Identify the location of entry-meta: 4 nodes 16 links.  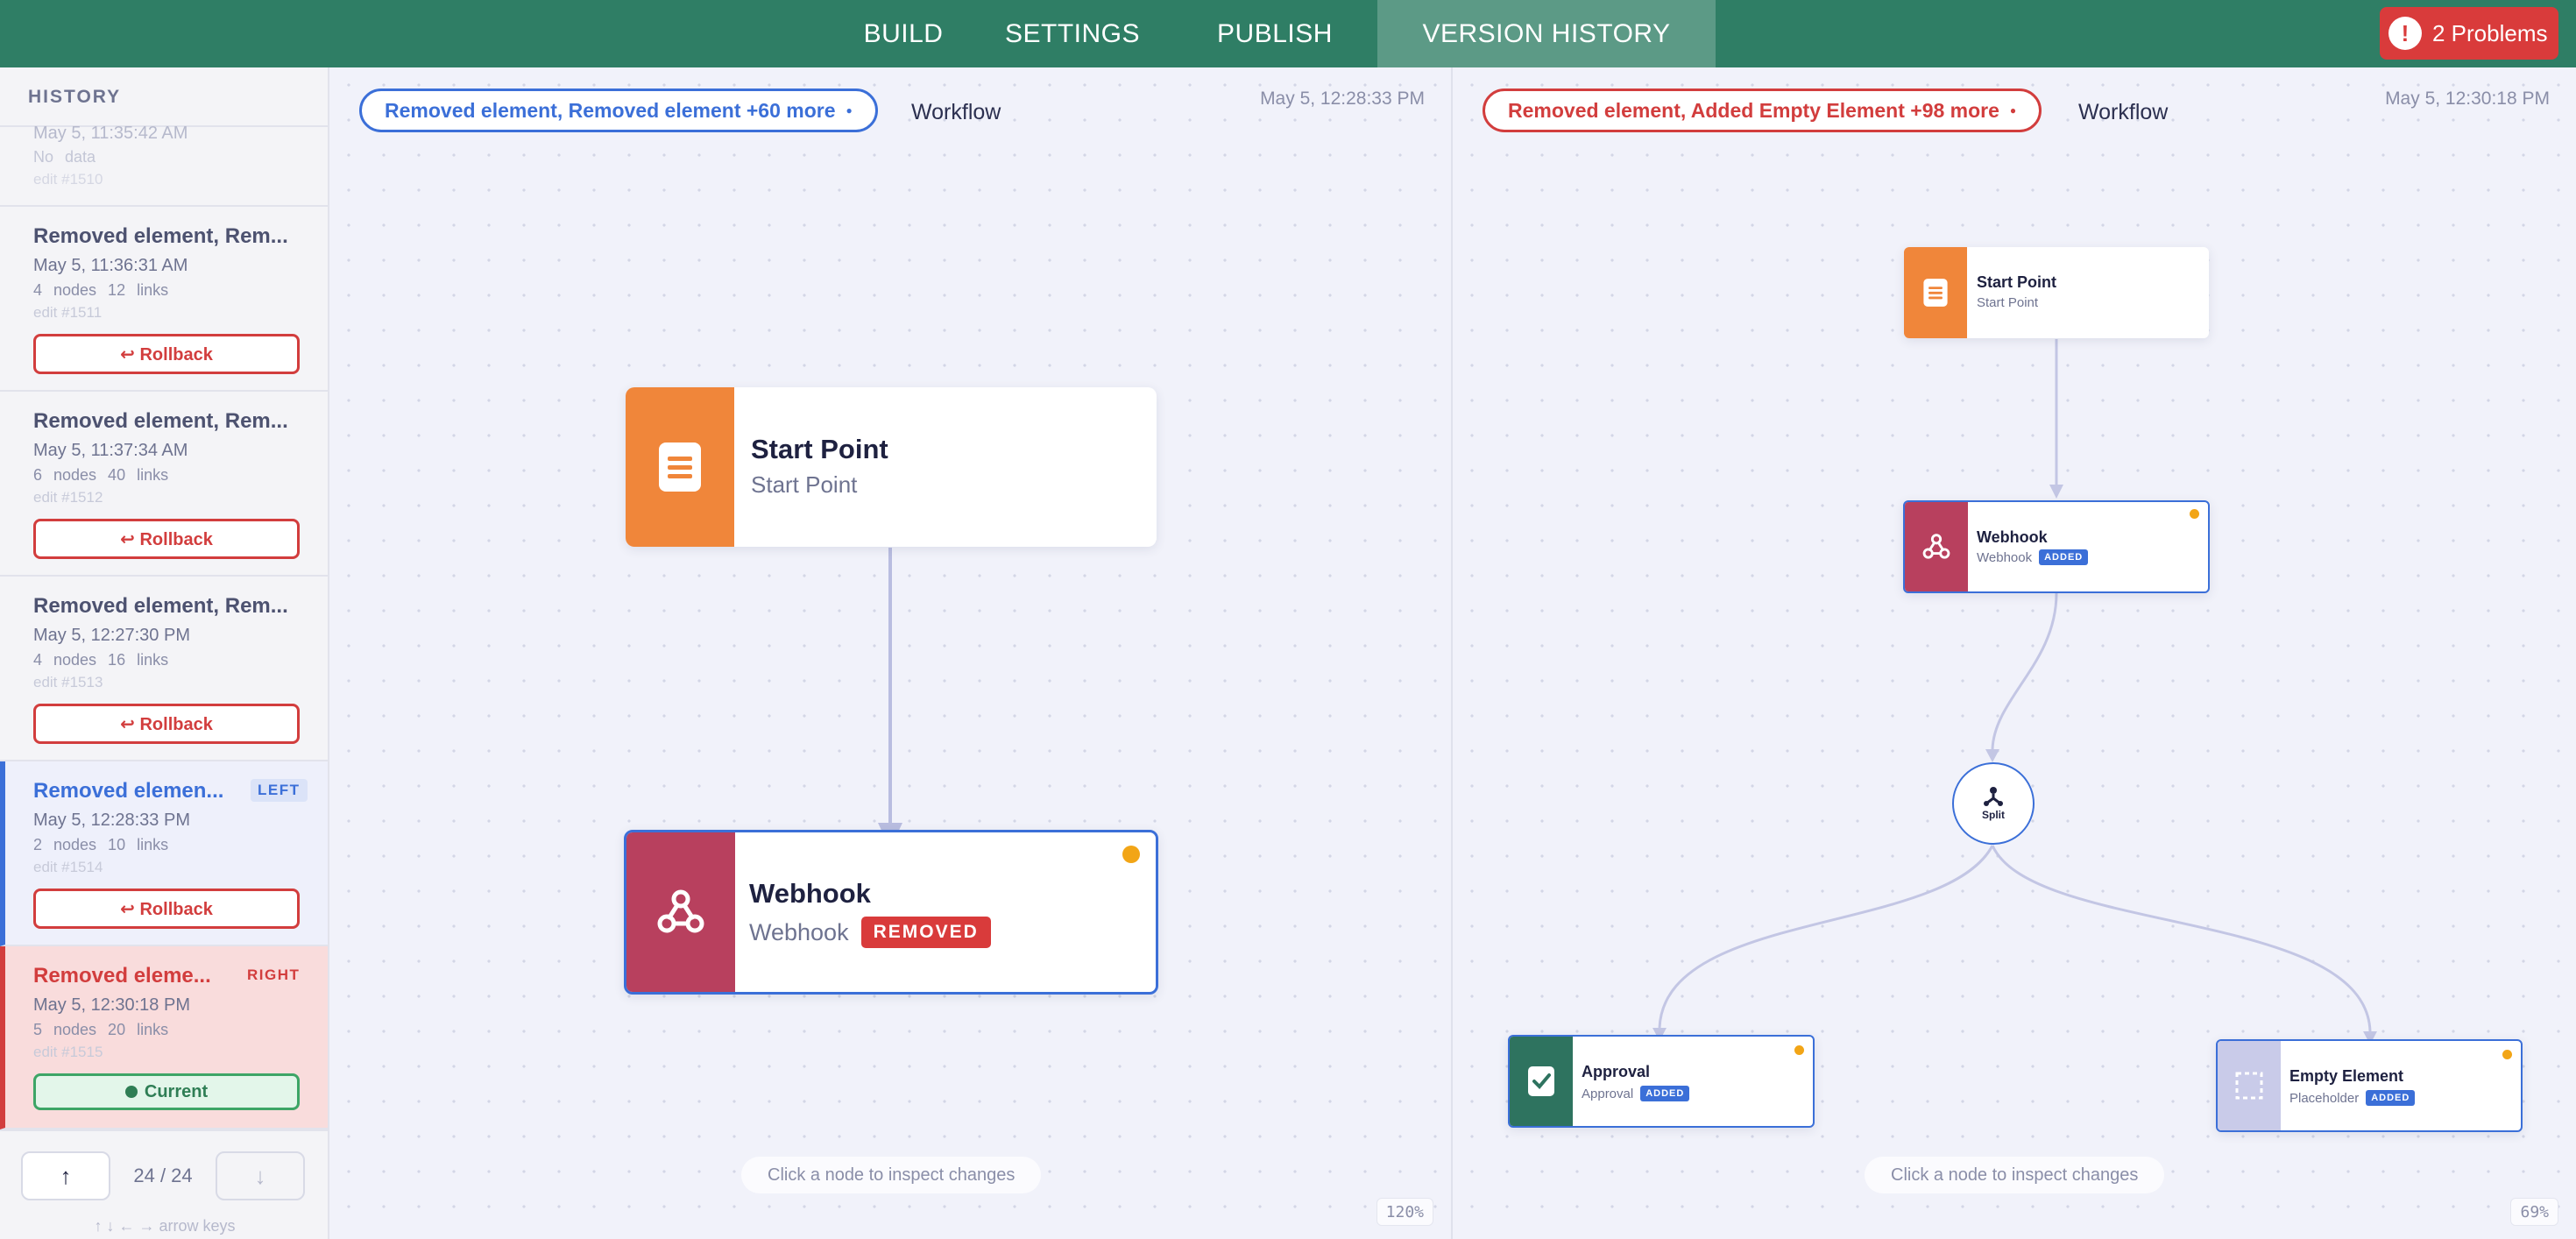
(101, 660).